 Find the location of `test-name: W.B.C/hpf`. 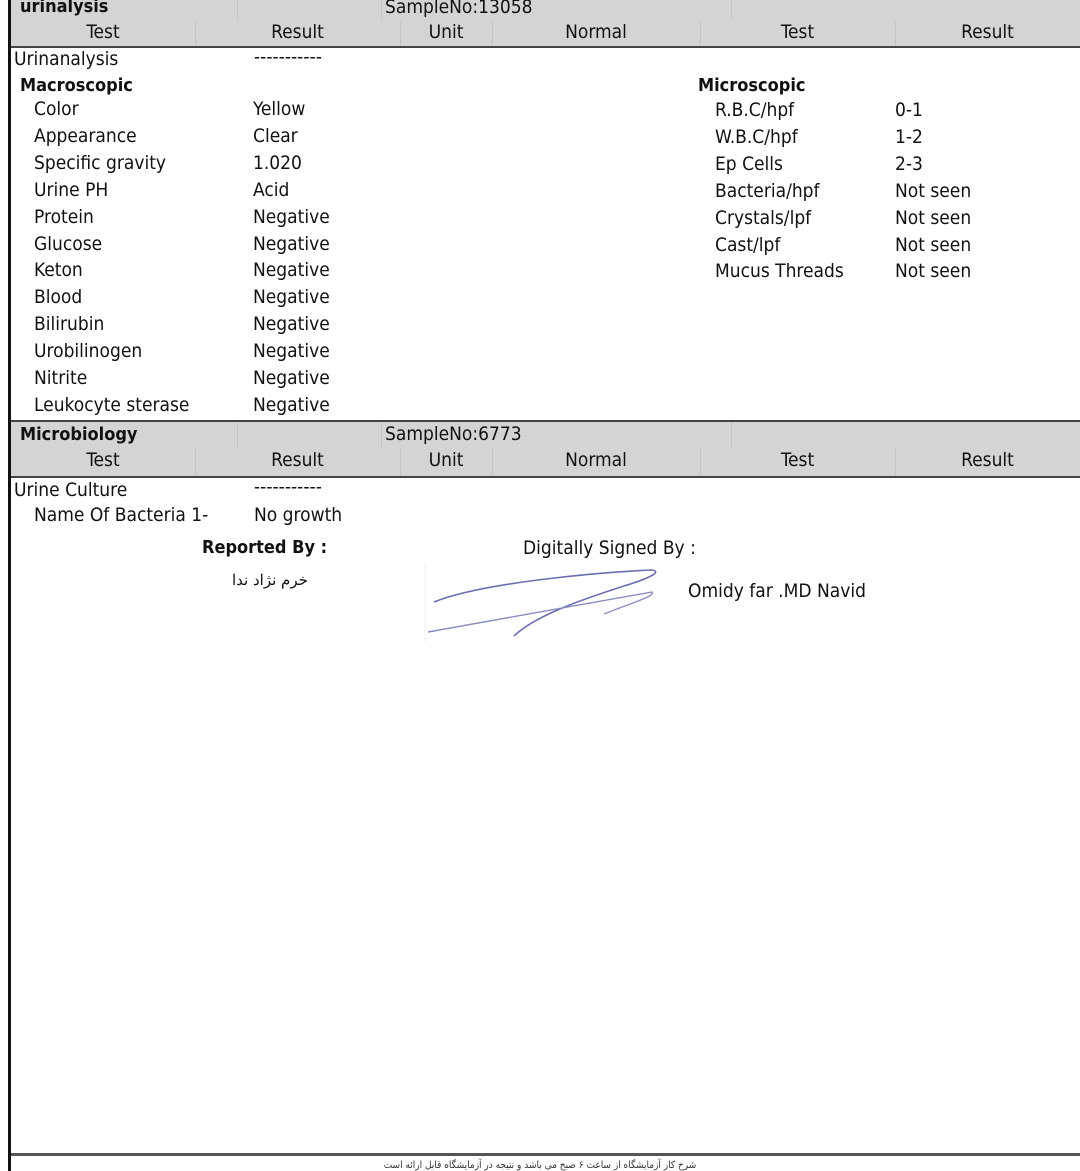

test-name: W.B.C/hpf is located at coordinates (756, 136).